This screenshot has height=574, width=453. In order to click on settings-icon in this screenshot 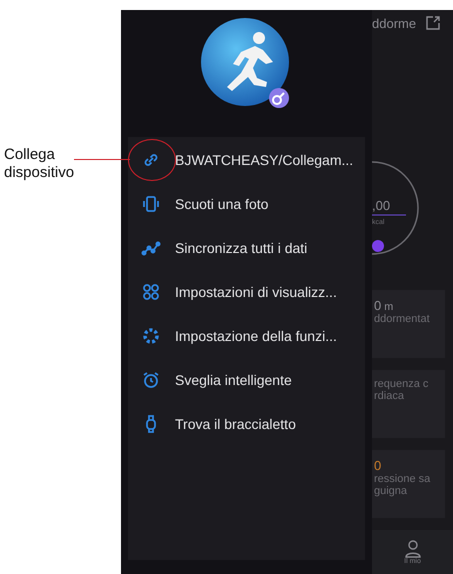, I will do `click(151, 336)`.